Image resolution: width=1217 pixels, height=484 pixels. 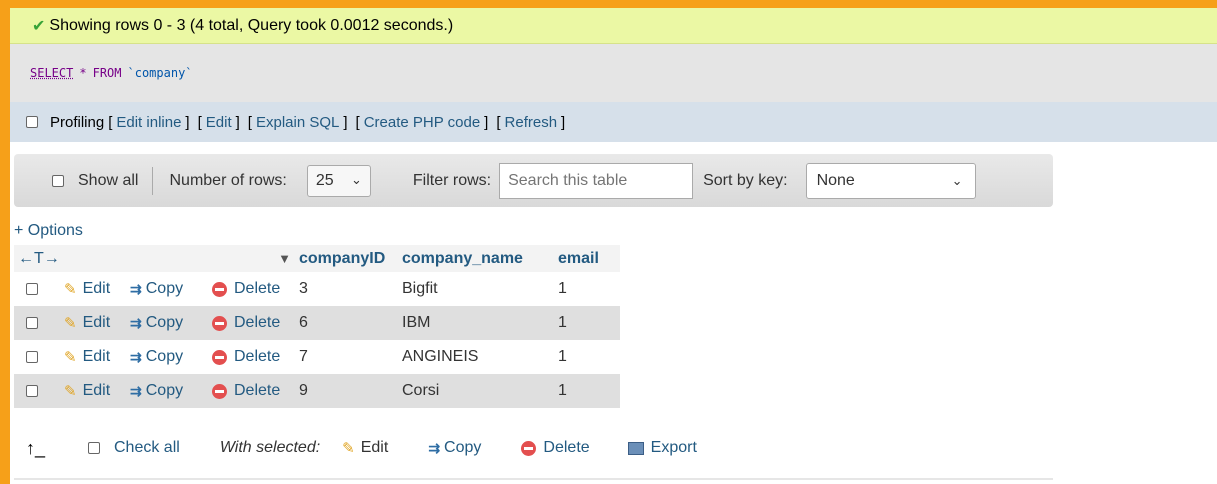 What do you see at coordinates (219, 122) in the screenshot?
I see `edit-query-link: Edit` at bounding box center [219, 122].